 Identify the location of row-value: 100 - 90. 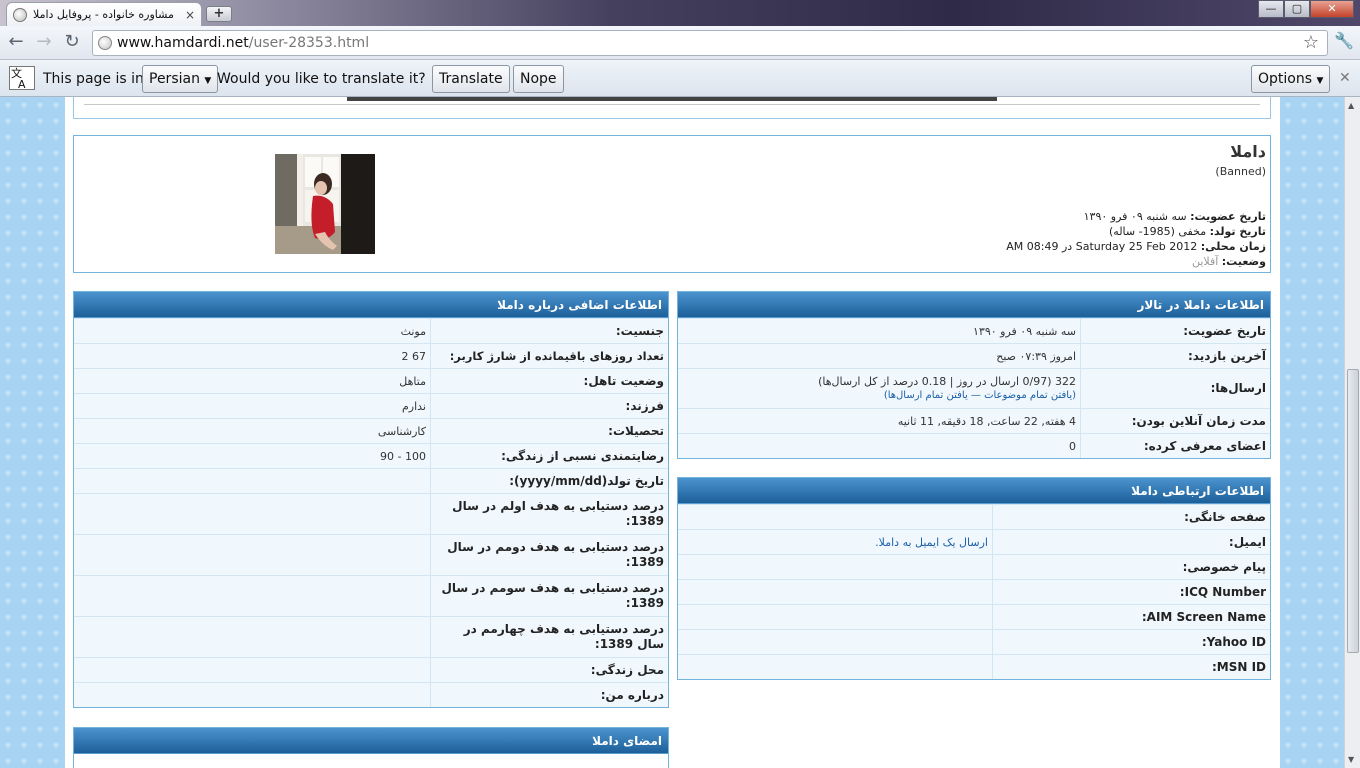
(403, 456).